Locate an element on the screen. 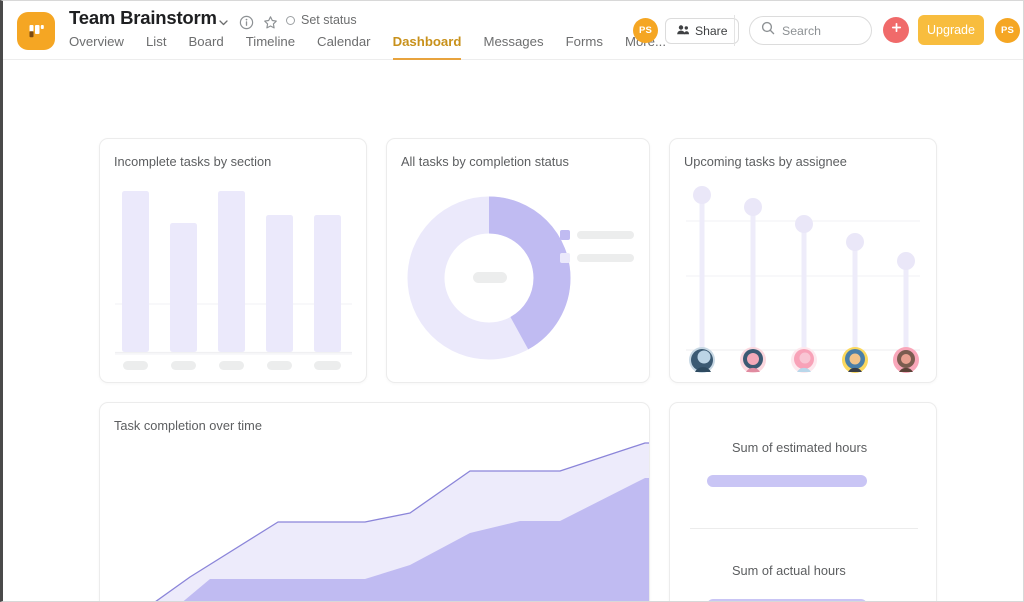 This screenshot has width=1024, height=602. lollipop-chart is located at coordinates (803, 279).